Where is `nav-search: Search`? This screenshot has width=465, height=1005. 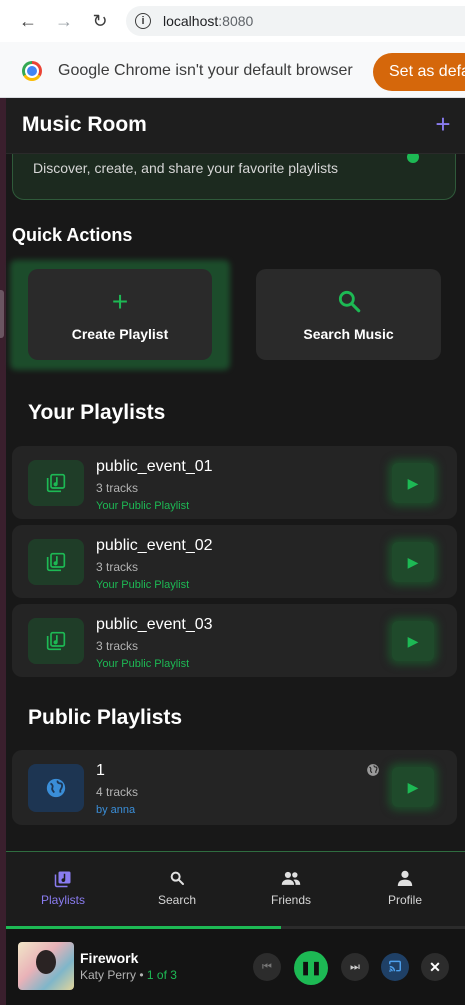 nav-search: Search is located at coordinates (177, 888).